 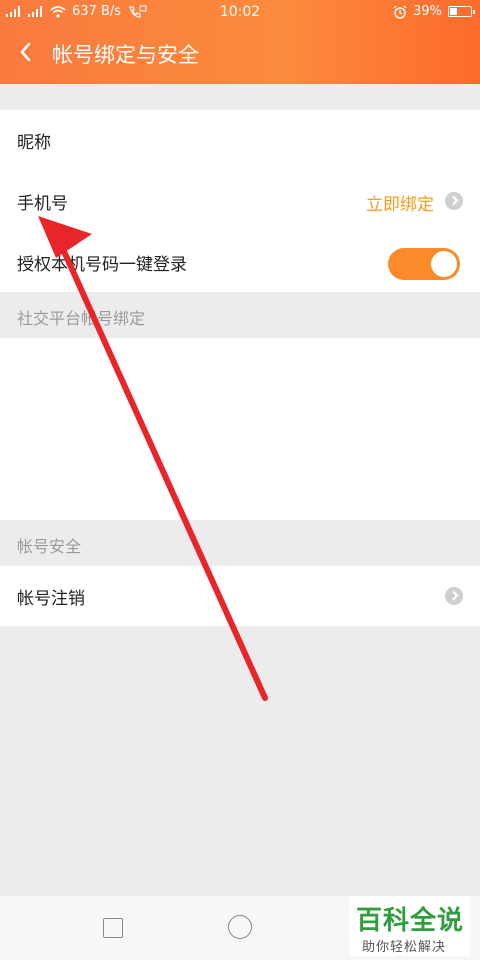 I want to click on toggle-knob, so click(x=444, y=264).